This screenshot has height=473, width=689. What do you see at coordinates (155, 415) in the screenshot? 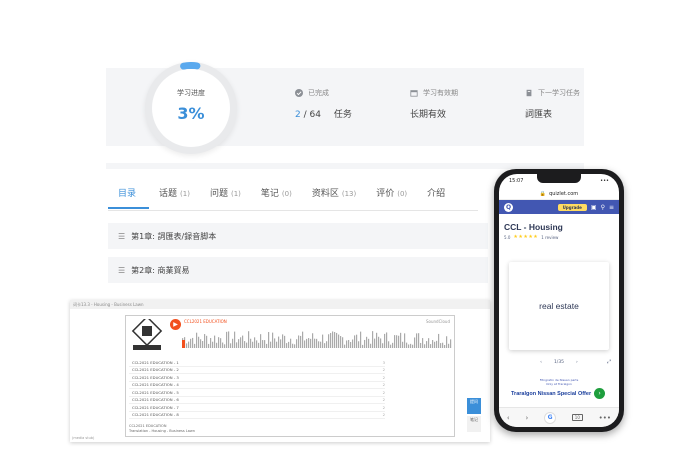
I see `track-title: CCL2021 EDUCATION - 8` at bounding box center [155, 415].